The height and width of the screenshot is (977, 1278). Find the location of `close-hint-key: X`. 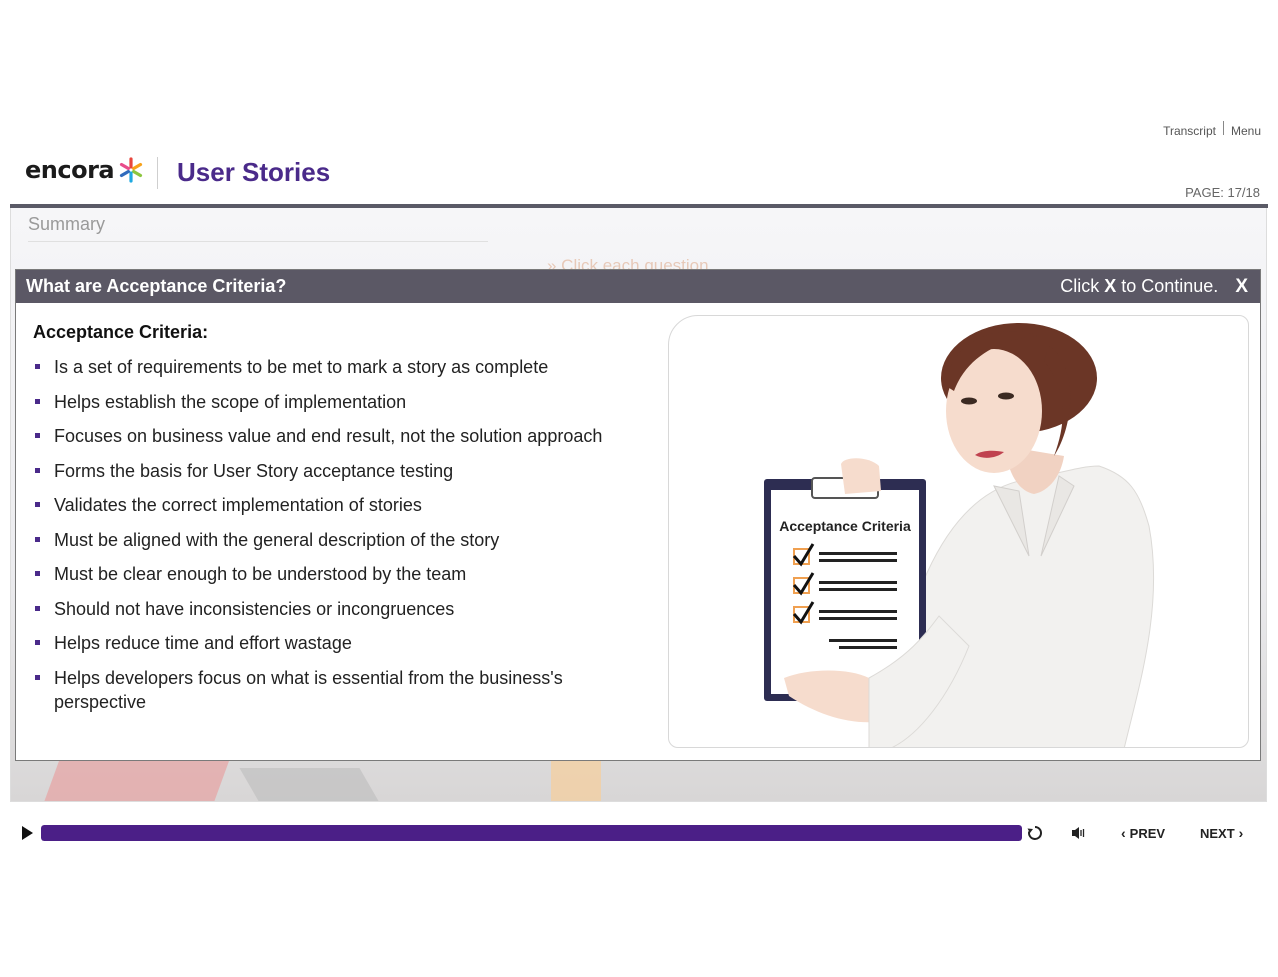

close-hint-key: X is located at coordinates (1110, 285).